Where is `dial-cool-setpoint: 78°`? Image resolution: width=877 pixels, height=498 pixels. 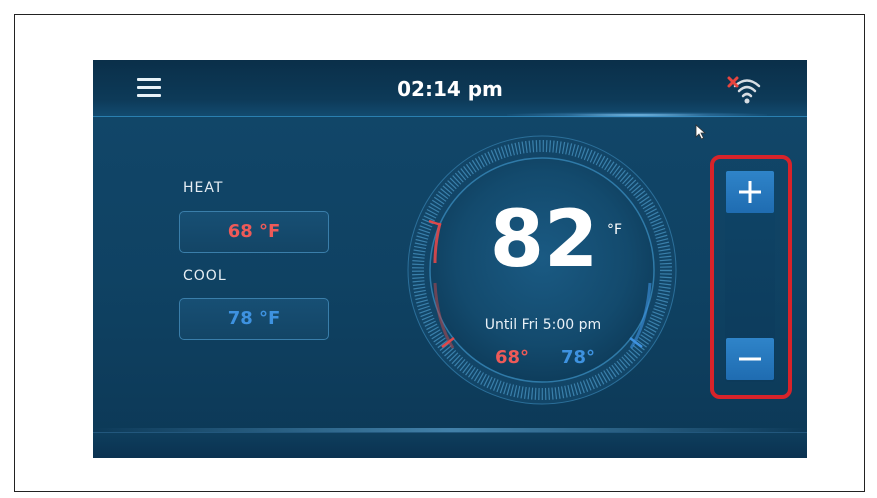 dial-cool-setpoint: 78° is located at coordinates (578, 357).